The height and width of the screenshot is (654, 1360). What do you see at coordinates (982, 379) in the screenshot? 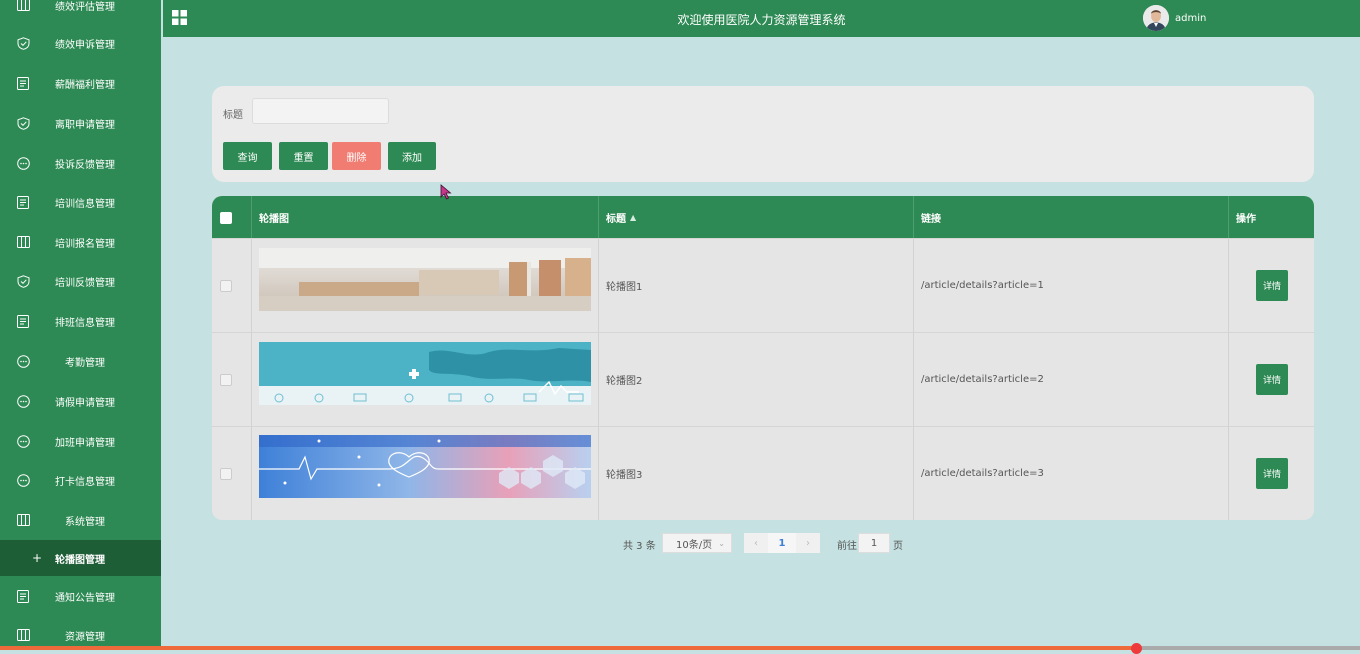
I see `row-link: /article/details?article=2` at bounding box center [982, 379].